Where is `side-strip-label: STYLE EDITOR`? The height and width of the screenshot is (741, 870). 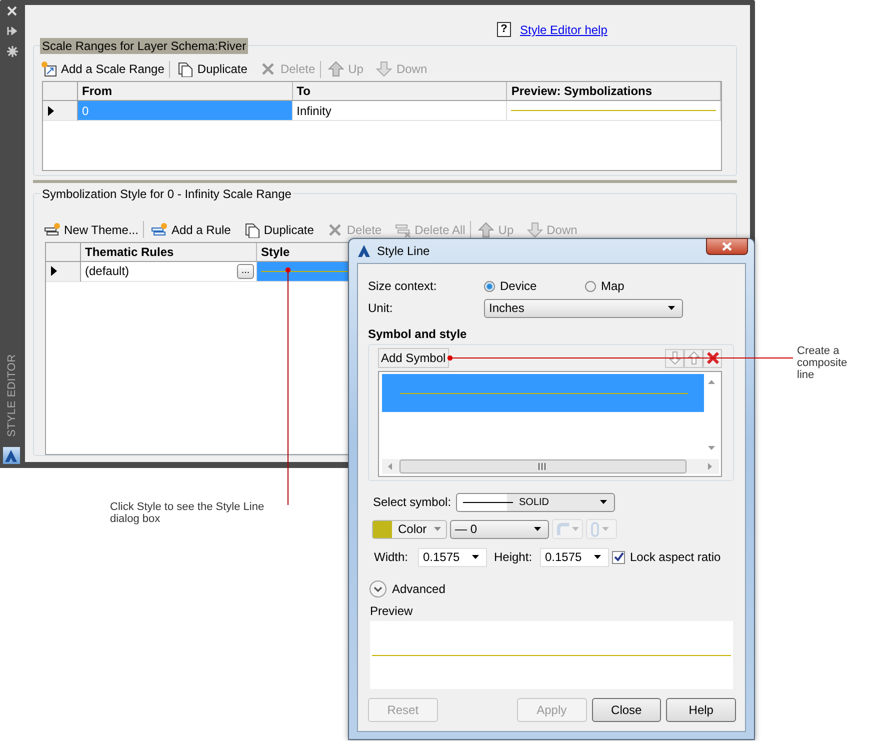 side-strip-label: STYLE EDITOR is located at coordinates (12, 395).